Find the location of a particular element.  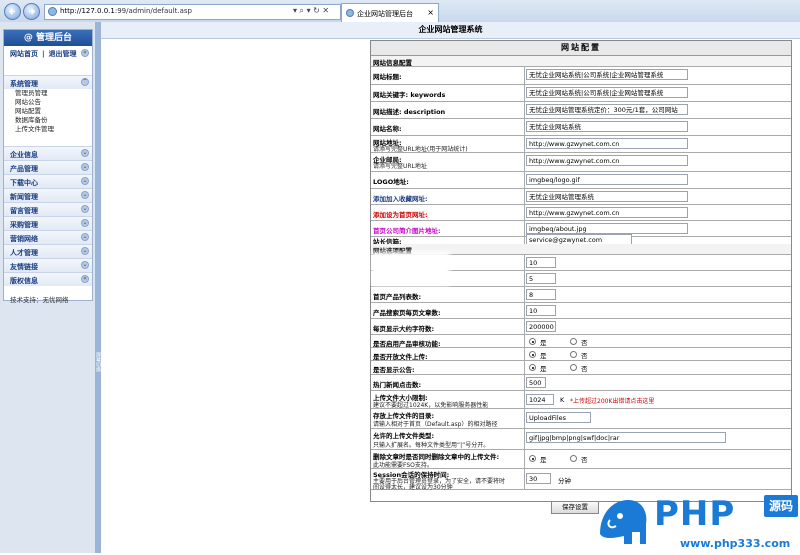

address-url: http://127.0.0.1:99/admin/default.asp is located at coordinates (126, 11).